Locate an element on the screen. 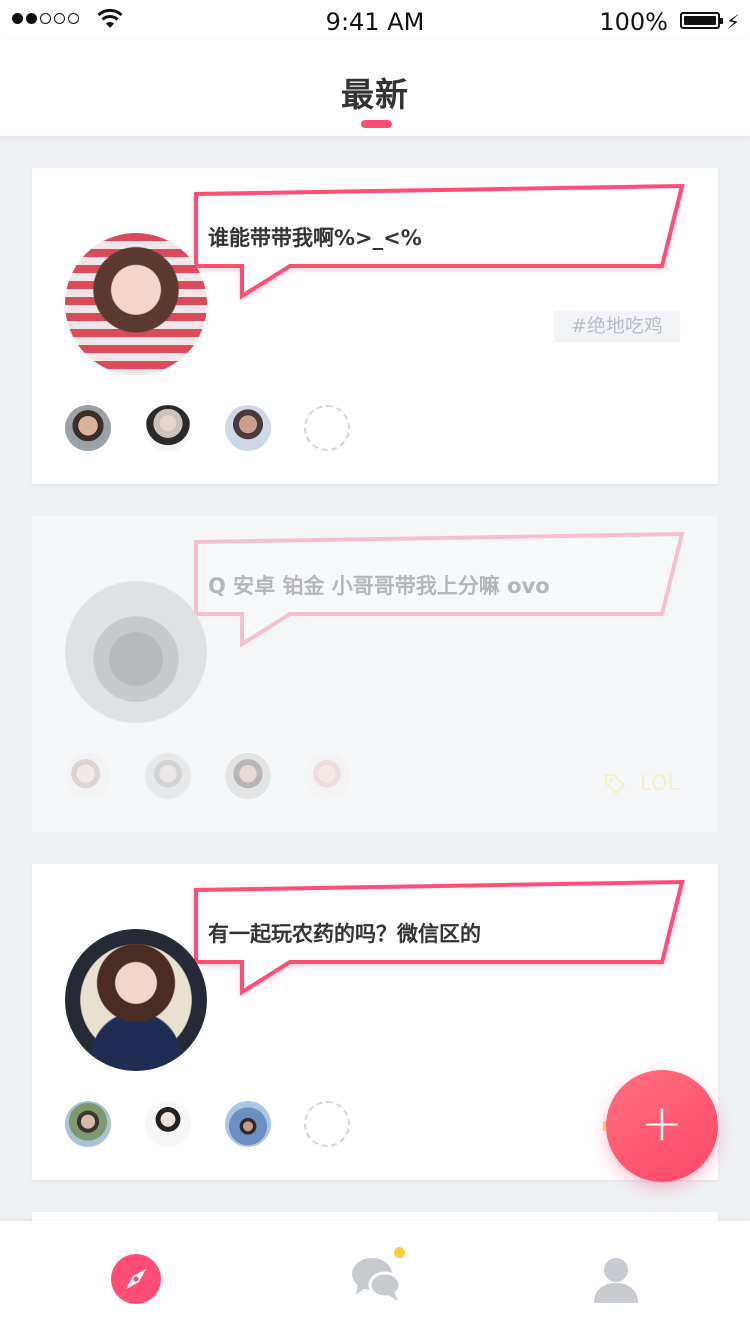  tag-icon is located at coordinates (615, 784).